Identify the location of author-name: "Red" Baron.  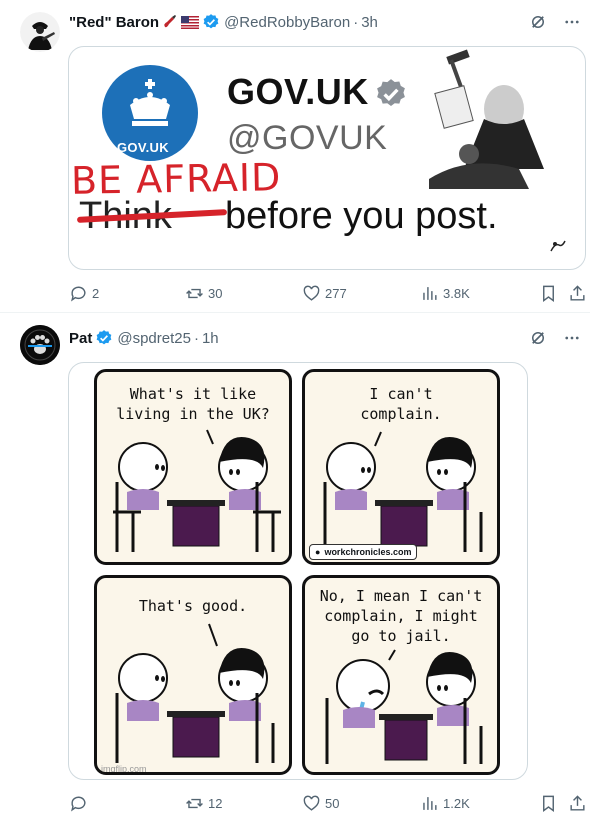
(114, 22).